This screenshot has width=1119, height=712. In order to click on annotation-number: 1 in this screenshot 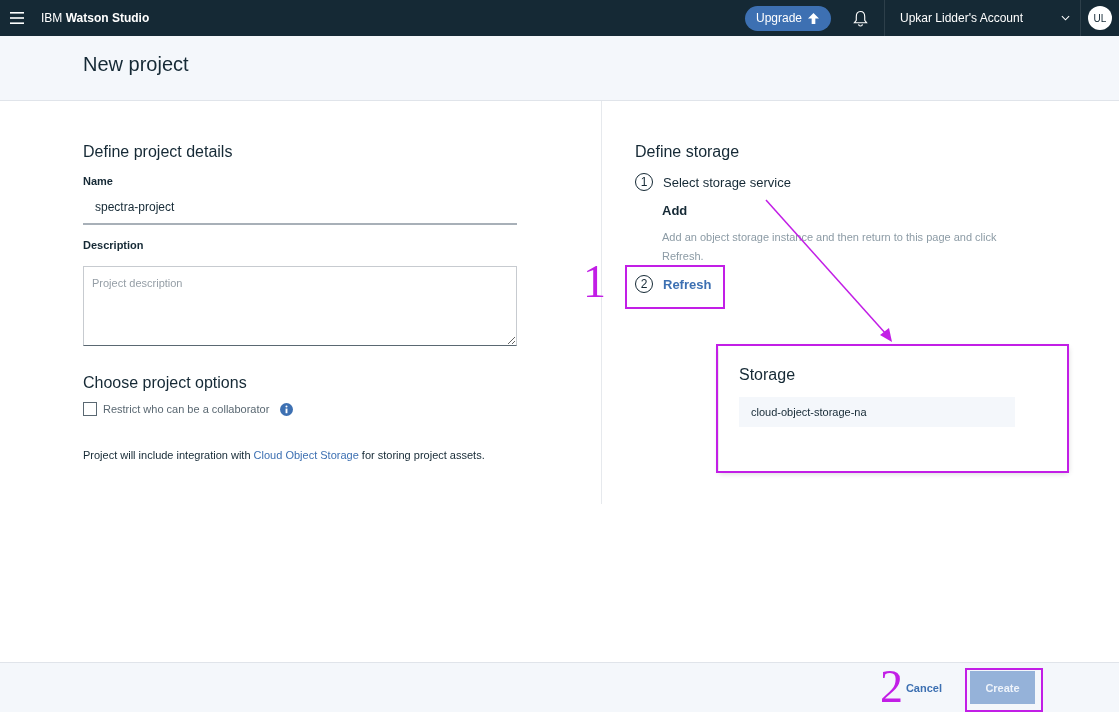, I will do `click(594, 282)`.